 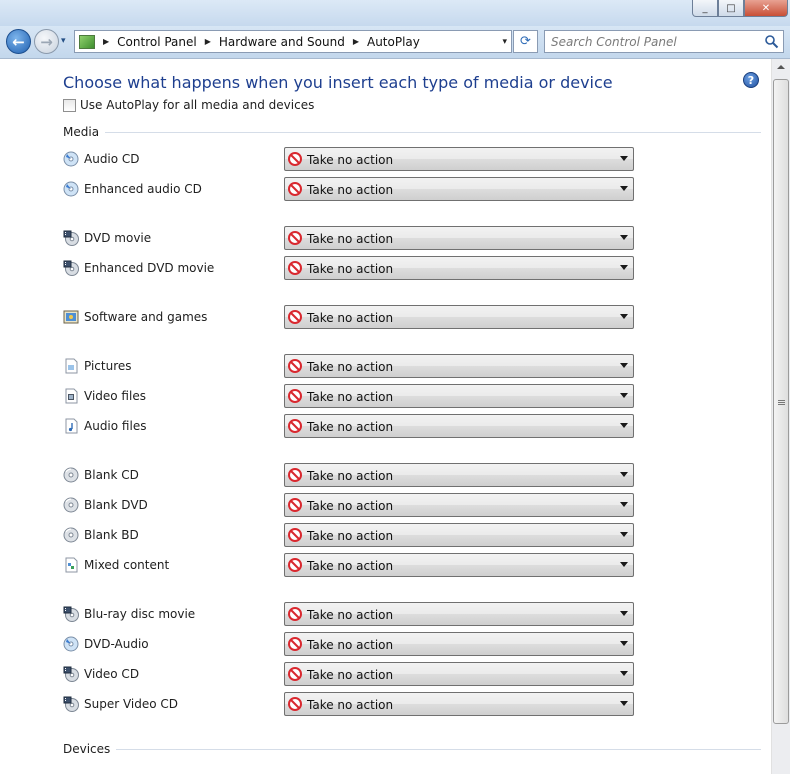 I want to click on window-controls: _ □ ✕, so click(x=740, y=8).